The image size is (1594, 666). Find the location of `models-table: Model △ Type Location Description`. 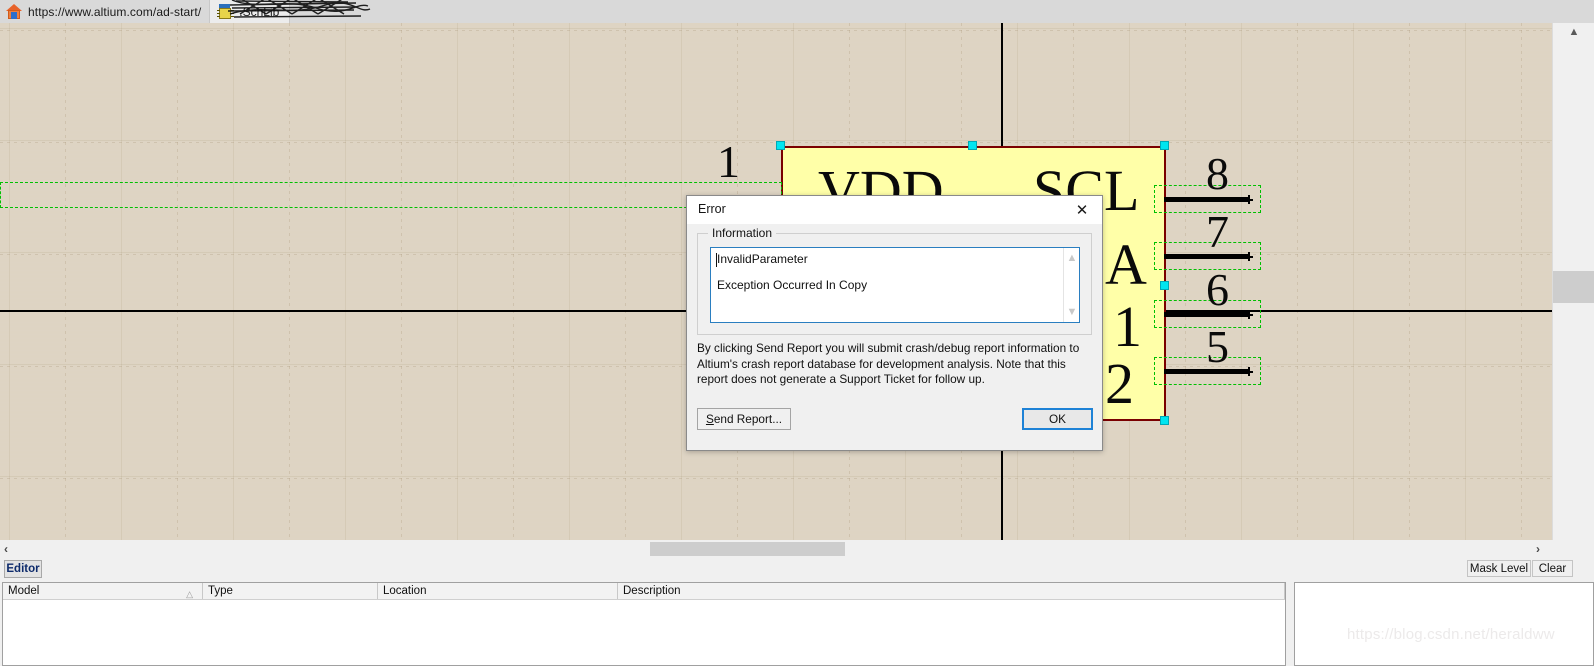

models-table: Model △ Type Location Description is located at coordinates (644, 624).